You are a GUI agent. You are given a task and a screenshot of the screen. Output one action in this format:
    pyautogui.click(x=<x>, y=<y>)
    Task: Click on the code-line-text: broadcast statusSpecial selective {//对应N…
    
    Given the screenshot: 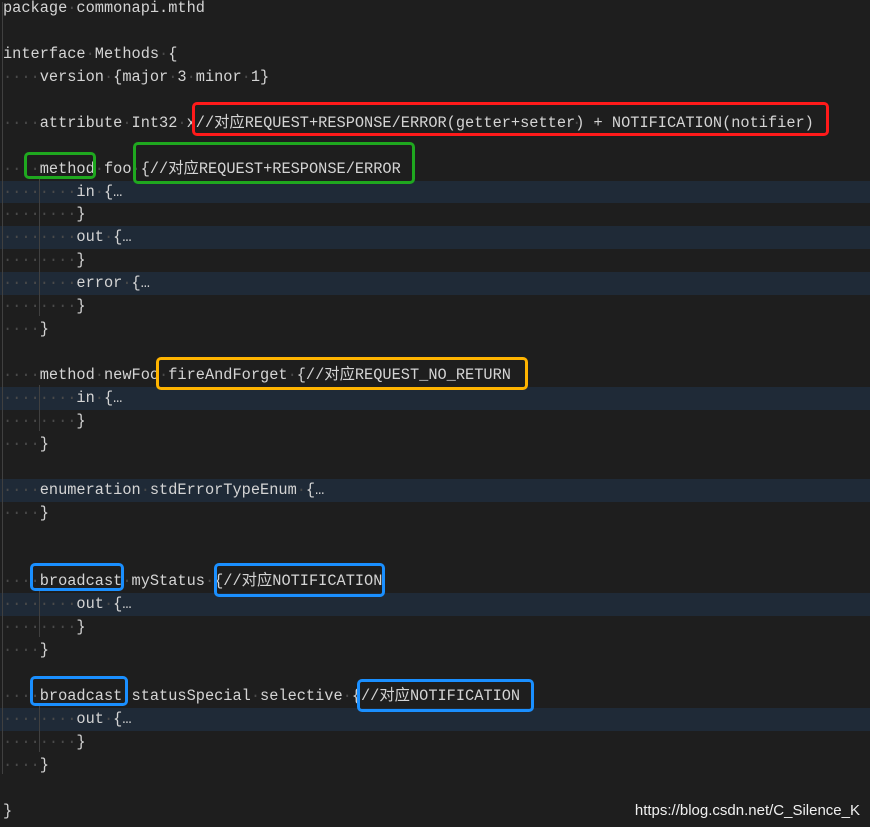 What is the action you would take?
    pyautogui.click(x=262, y=696)
    